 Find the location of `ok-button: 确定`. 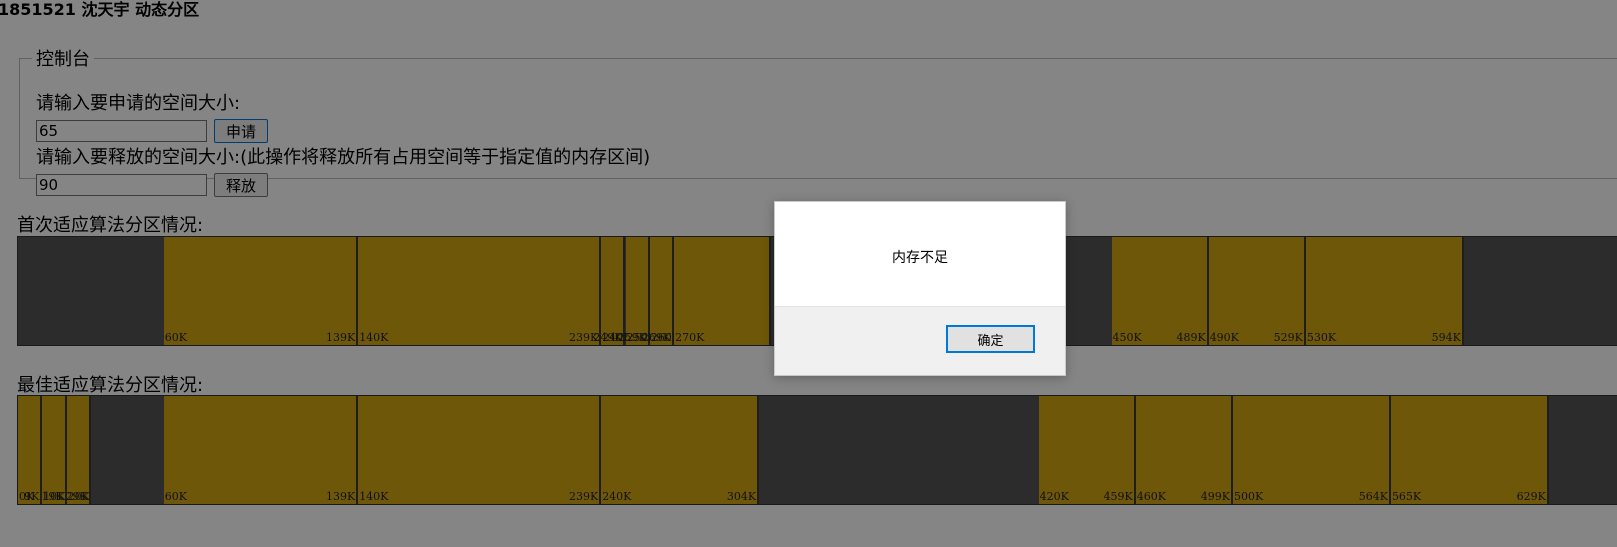

ok-button: 确定 is located at coordinates (990, 339).